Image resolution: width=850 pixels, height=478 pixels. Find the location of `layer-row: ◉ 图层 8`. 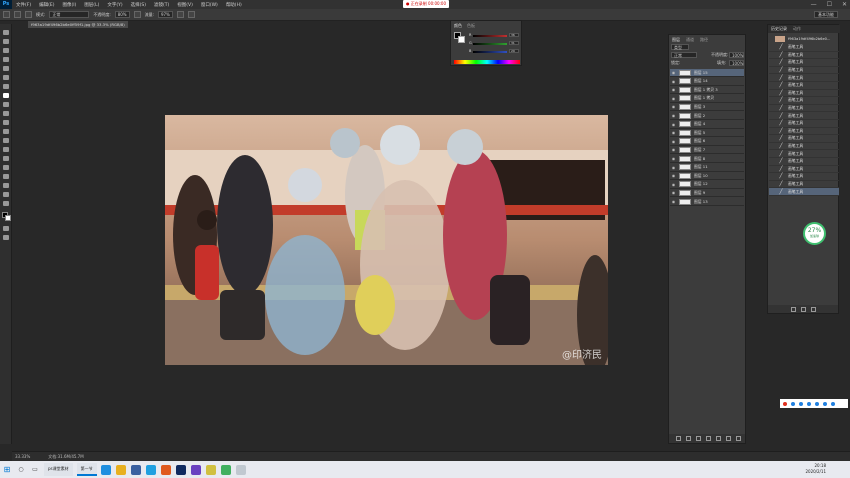

layer-row: ◉ 图层 8 is located at coordinates (707, 159).